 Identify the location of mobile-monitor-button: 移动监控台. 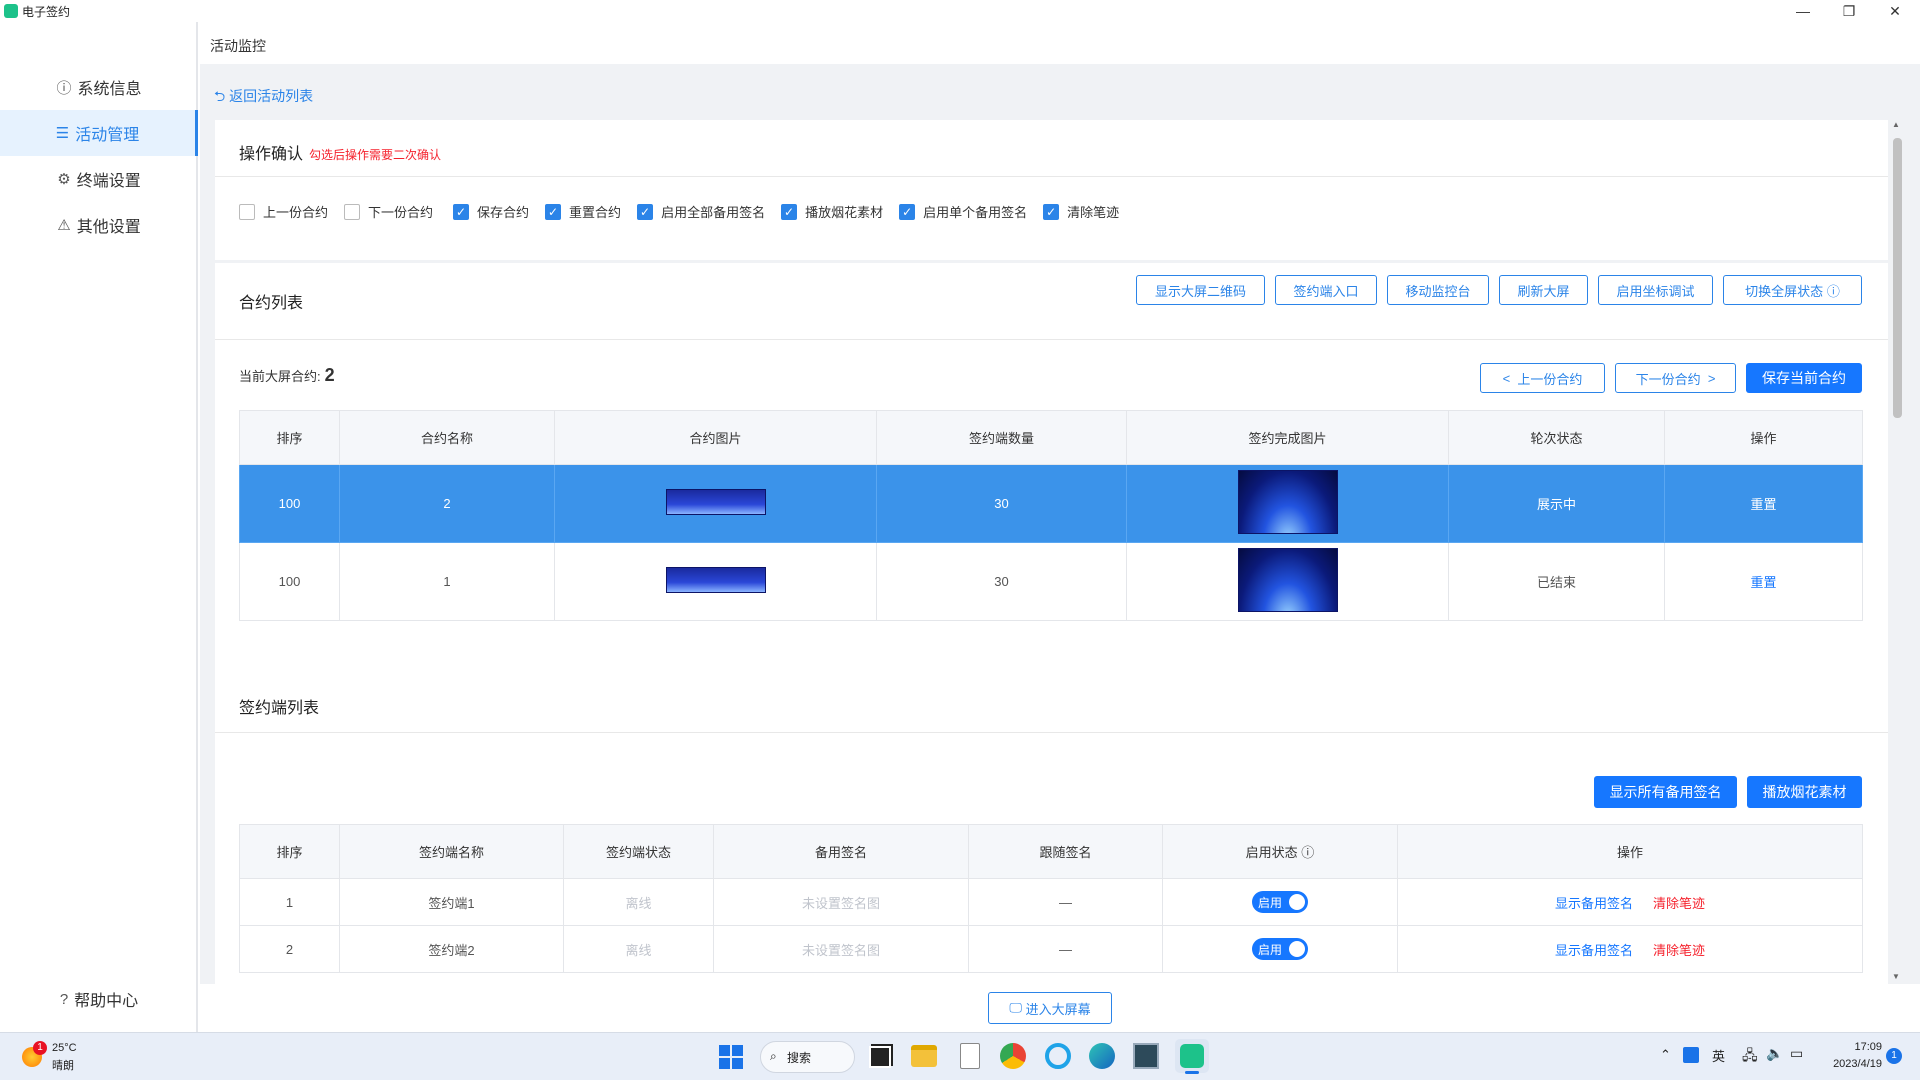
(1438, 290).